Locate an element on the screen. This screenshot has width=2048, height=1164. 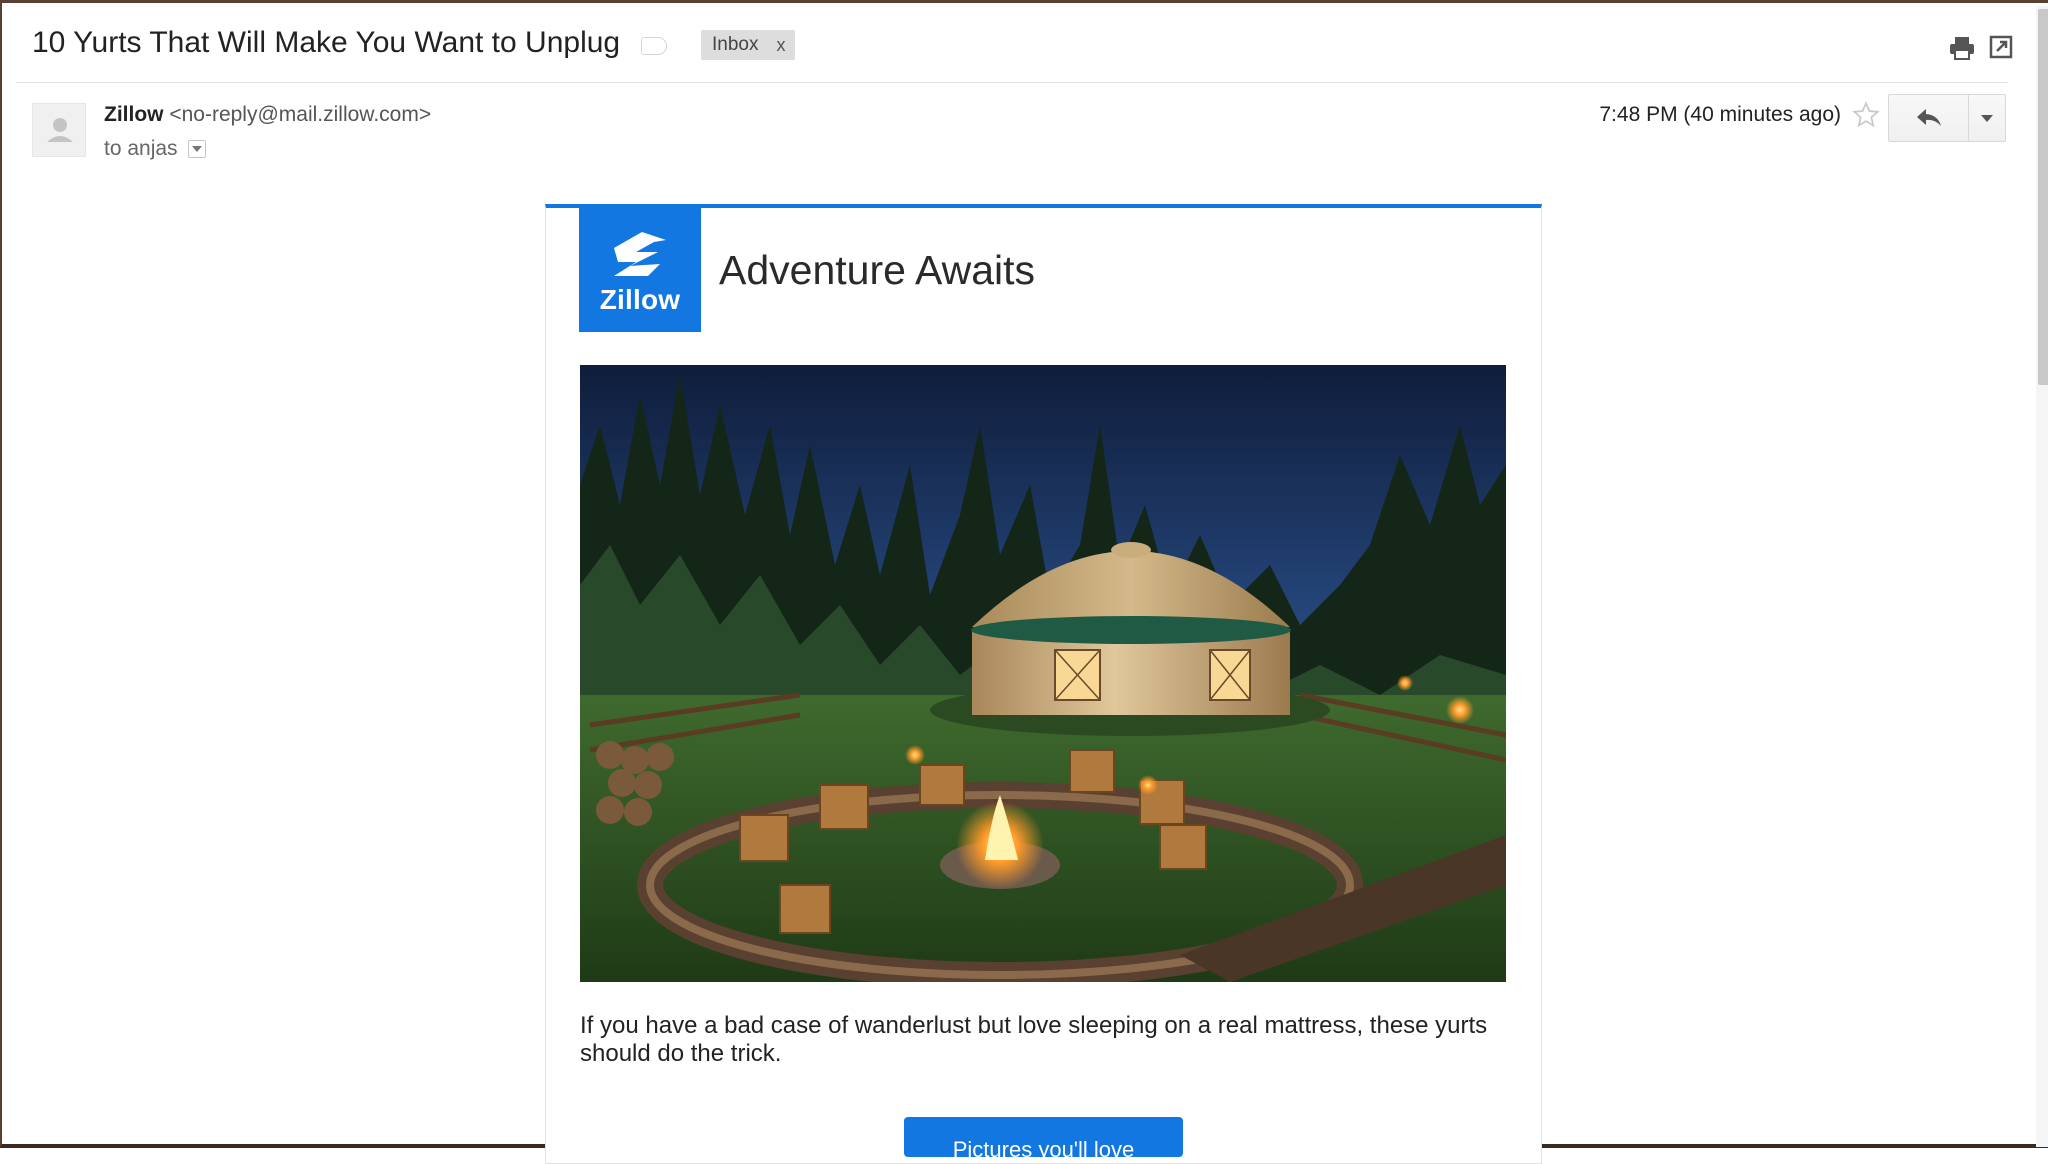
scrollbar-thumb is located at coordinates (2043, 197).